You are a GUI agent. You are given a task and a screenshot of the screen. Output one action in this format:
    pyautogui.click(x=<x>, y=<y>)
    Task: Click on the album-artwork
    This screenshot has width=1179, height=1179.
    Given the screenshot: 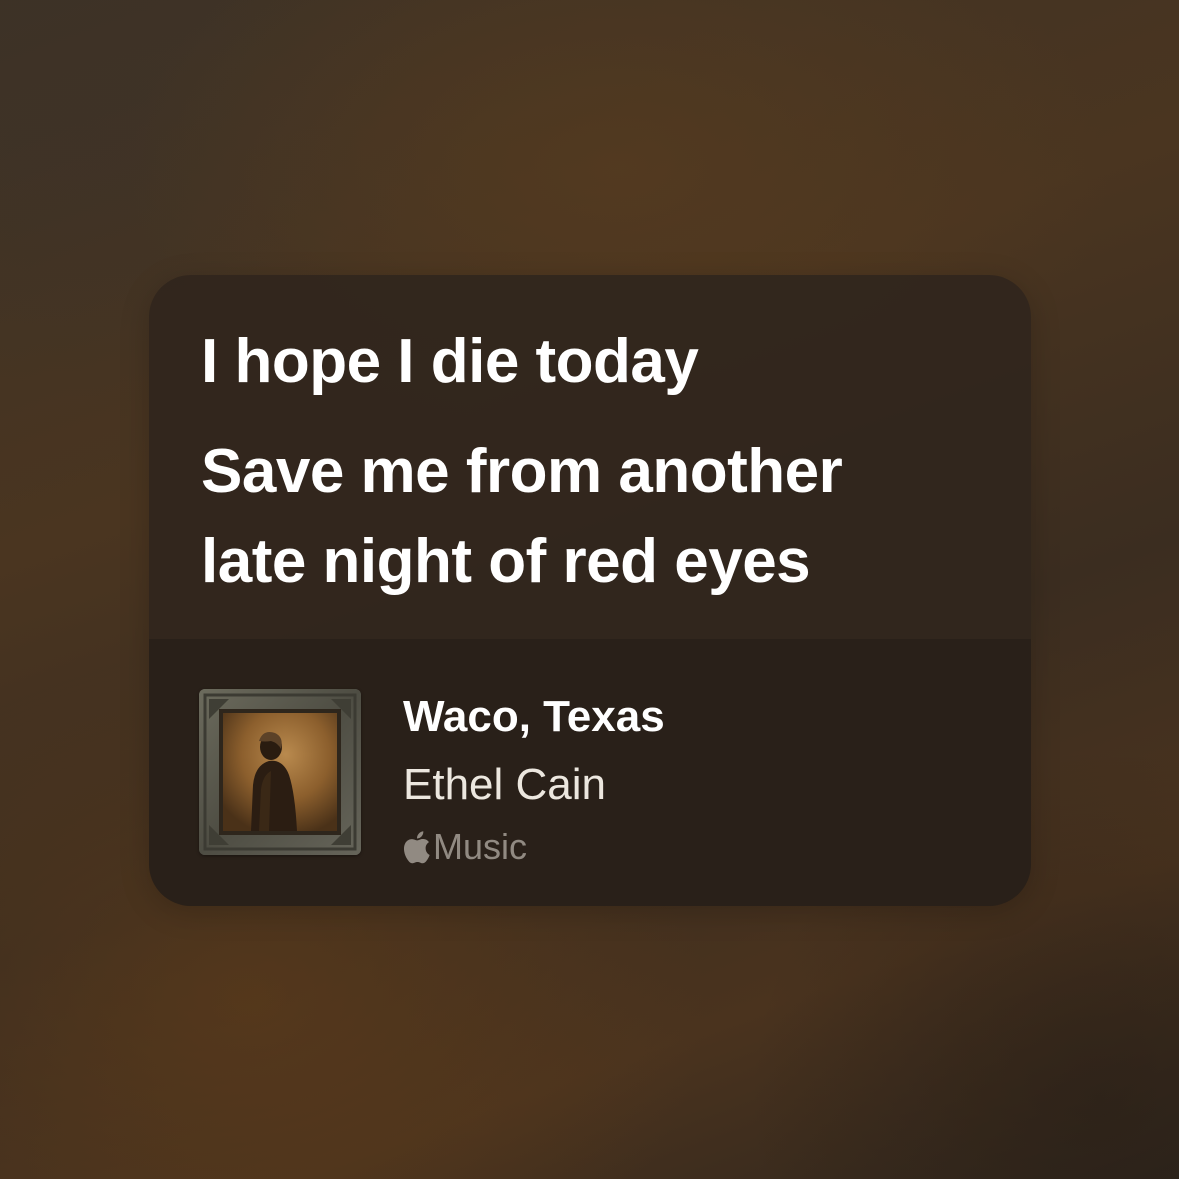 What is the action you would take?
    pyautogui.click(x=280, y=772)
    